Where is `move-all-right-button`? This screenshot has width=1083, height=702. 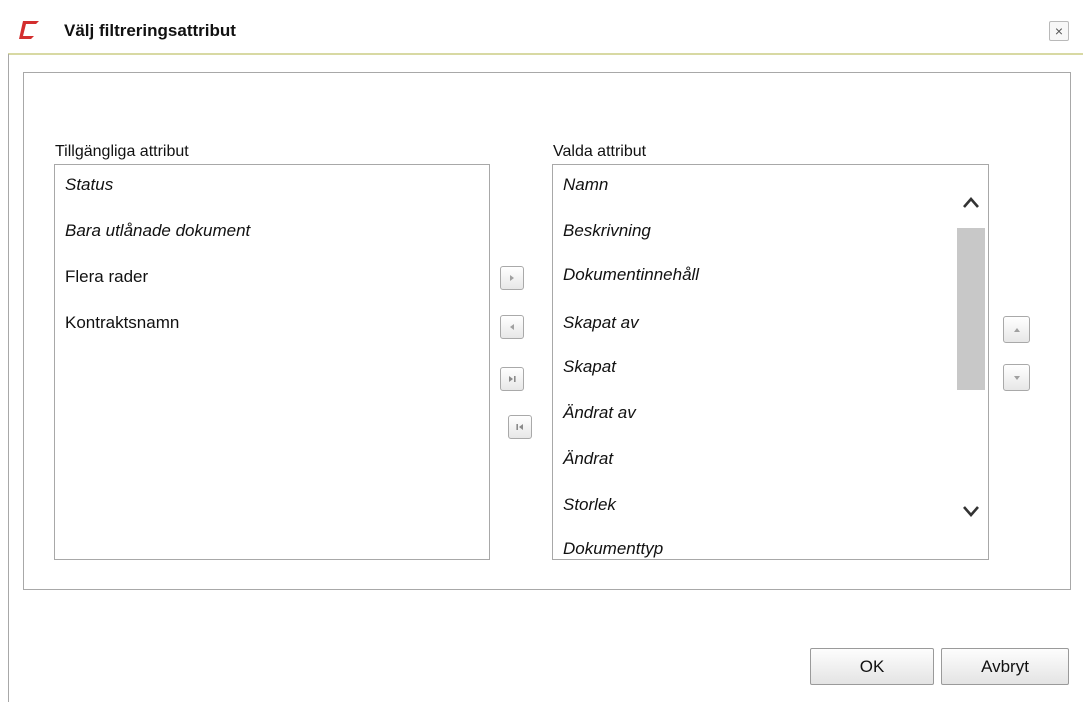
move-all-right-button is located at coordinates (512, 379).